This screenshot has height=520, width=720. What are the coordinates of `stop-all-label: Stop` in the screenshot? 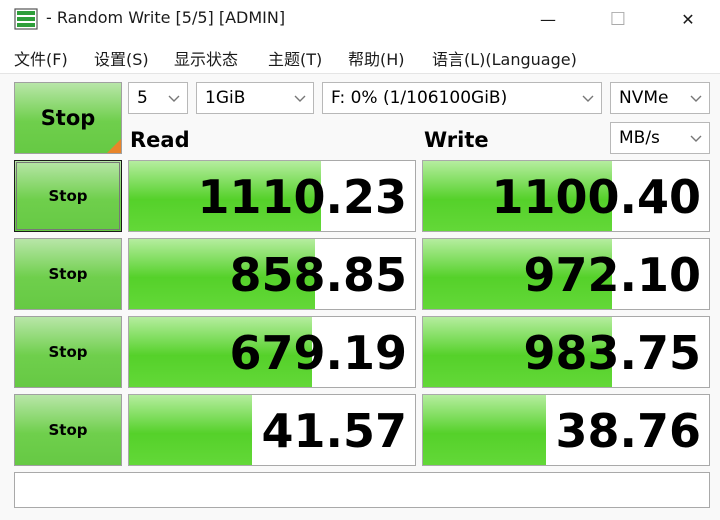 It's located at (68, 118).